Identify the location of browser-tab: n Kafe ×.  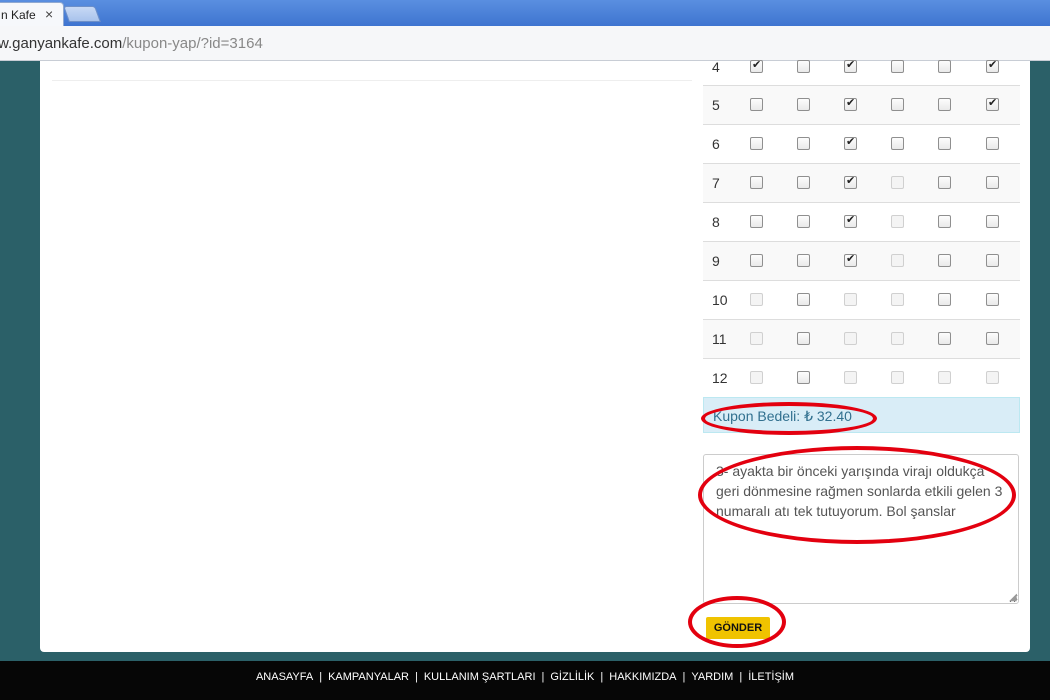
(32, 14).